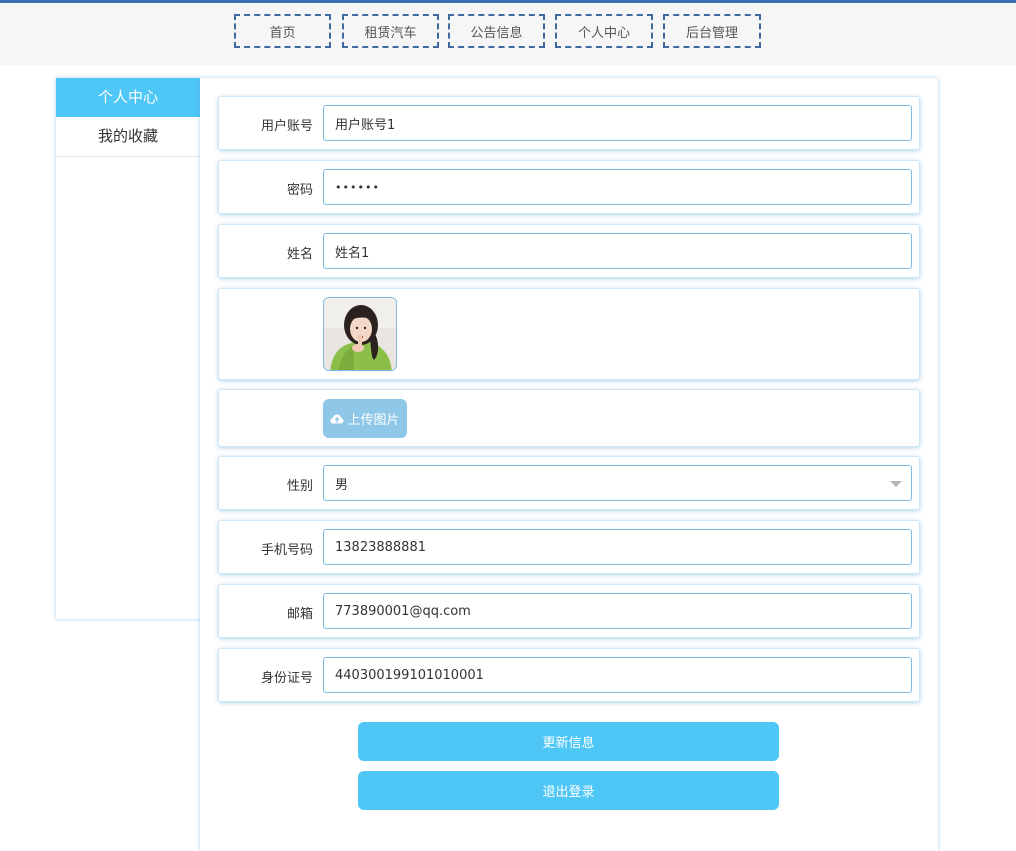 The image size is (1016, 851). Describe the element at coordinates (373, 420) in the screenshot. I see `upload-image-label: 上传图片` at that location.